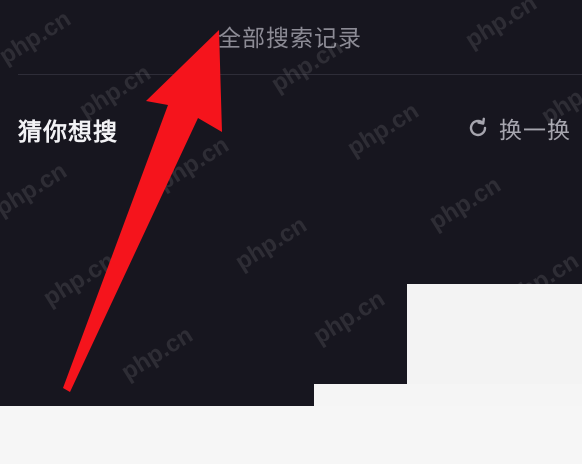  Describe the element at coordinates (535, 131) in the screenshot. I see `refresh-label: 换一换` at that location.